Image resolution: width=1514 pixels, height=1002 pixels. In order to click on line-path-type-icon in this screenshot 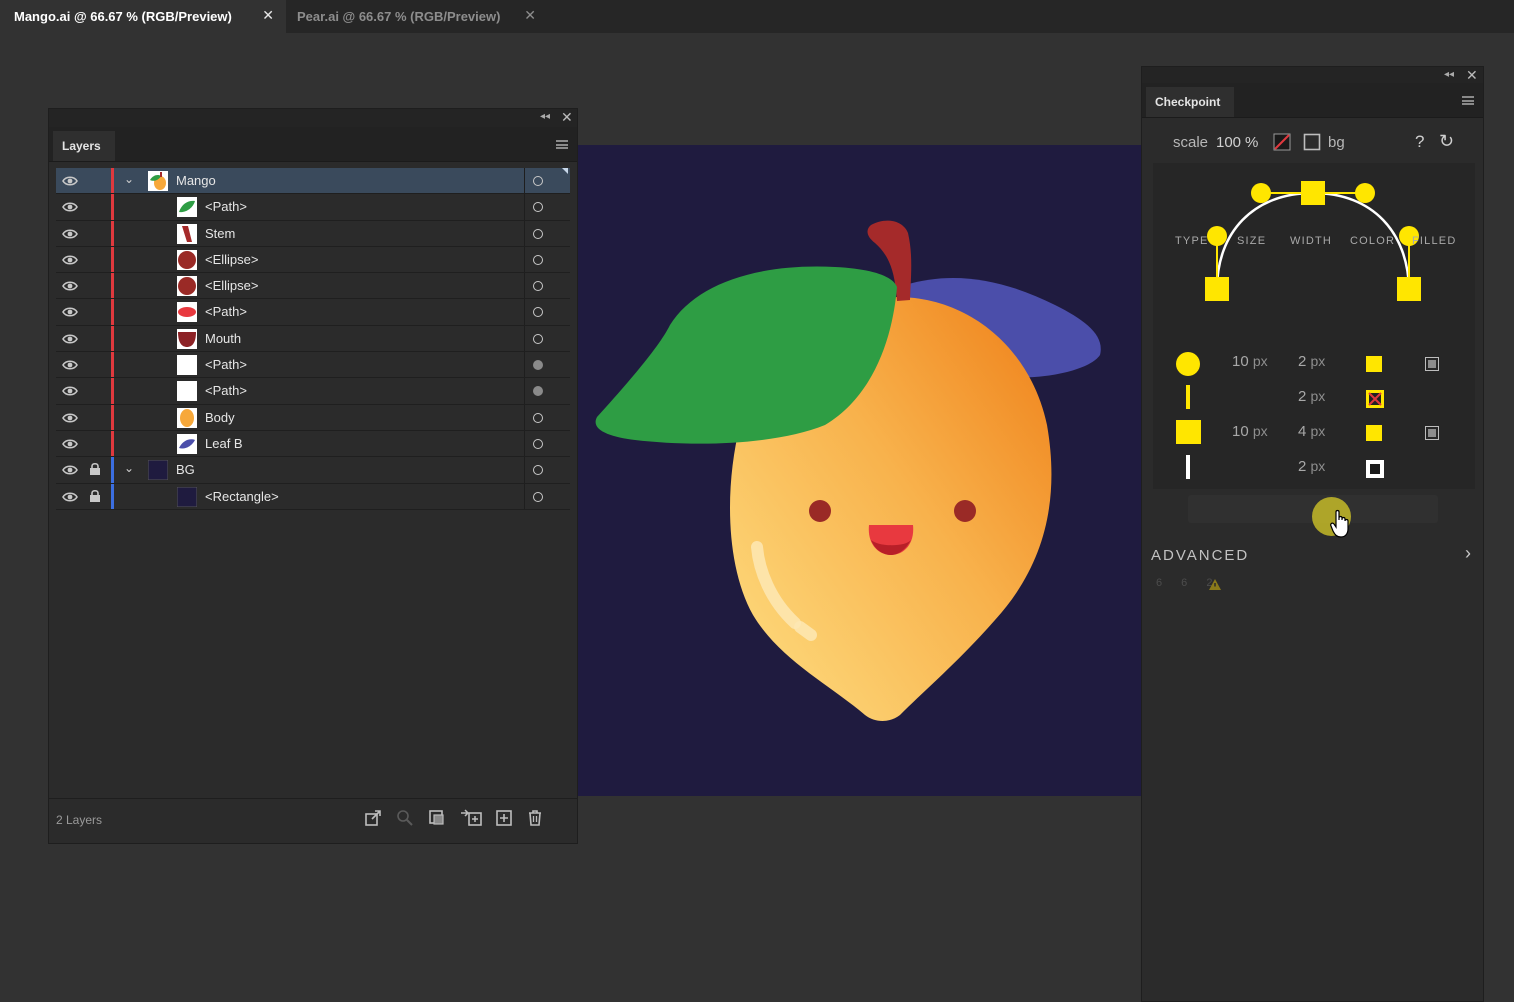, I will do `click(1188, 467)`.